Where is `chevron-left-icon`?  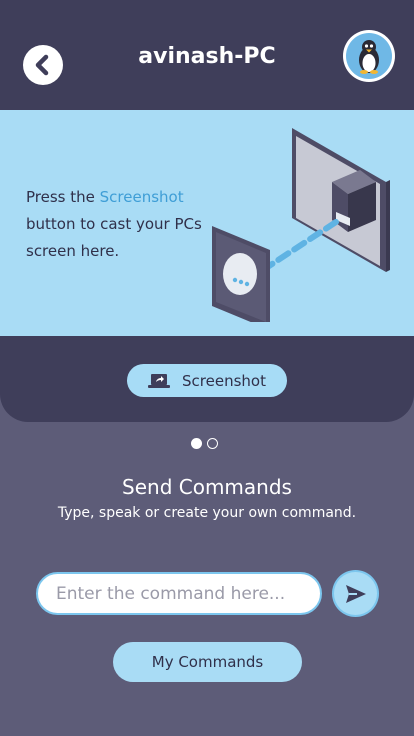
chevron-left-icon is located at coordinates (42, 65).